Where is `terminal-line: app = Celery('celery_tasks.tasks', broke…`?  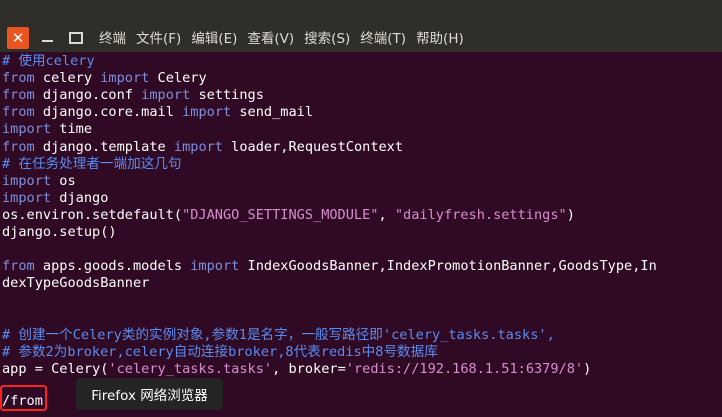
terminal-line: app = Celery('celery_tasks.tasks', broke… is located at coordinates (296, 369).